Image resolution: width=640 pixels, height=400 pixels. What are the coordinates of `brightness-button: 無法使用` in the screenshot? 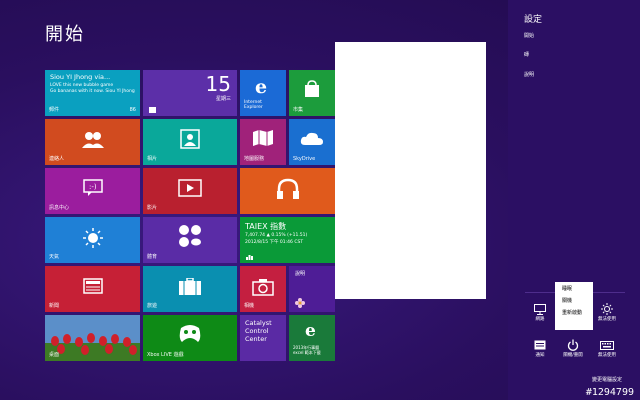 It's located at (607, 312).